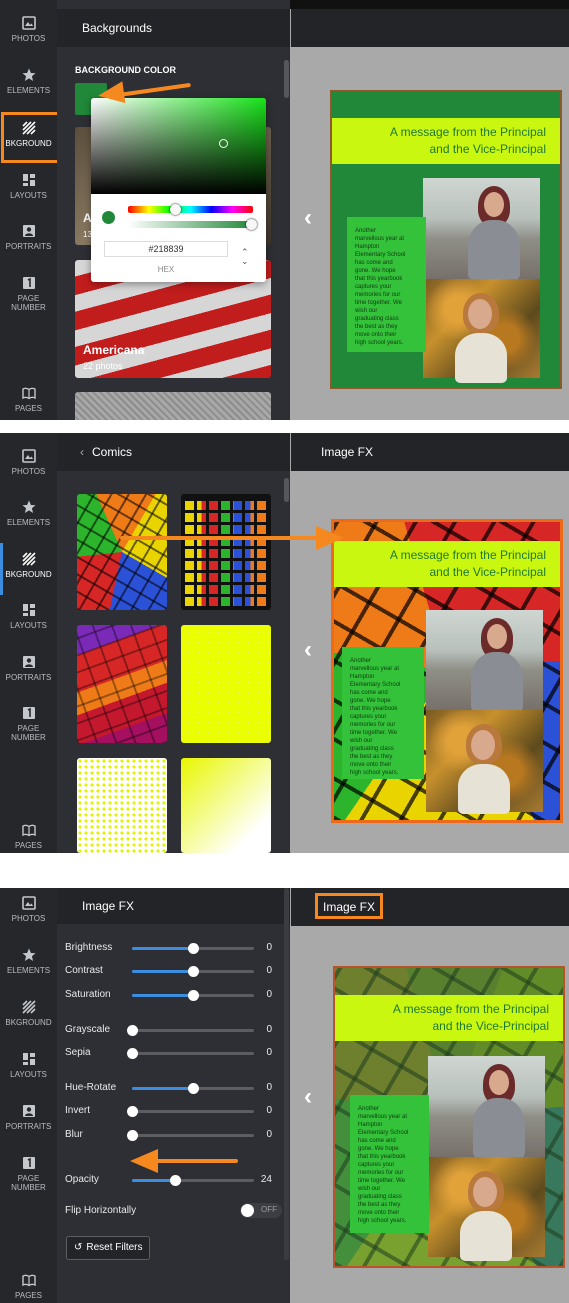  I want to click on blur-value: 0, so click(269, 1134).